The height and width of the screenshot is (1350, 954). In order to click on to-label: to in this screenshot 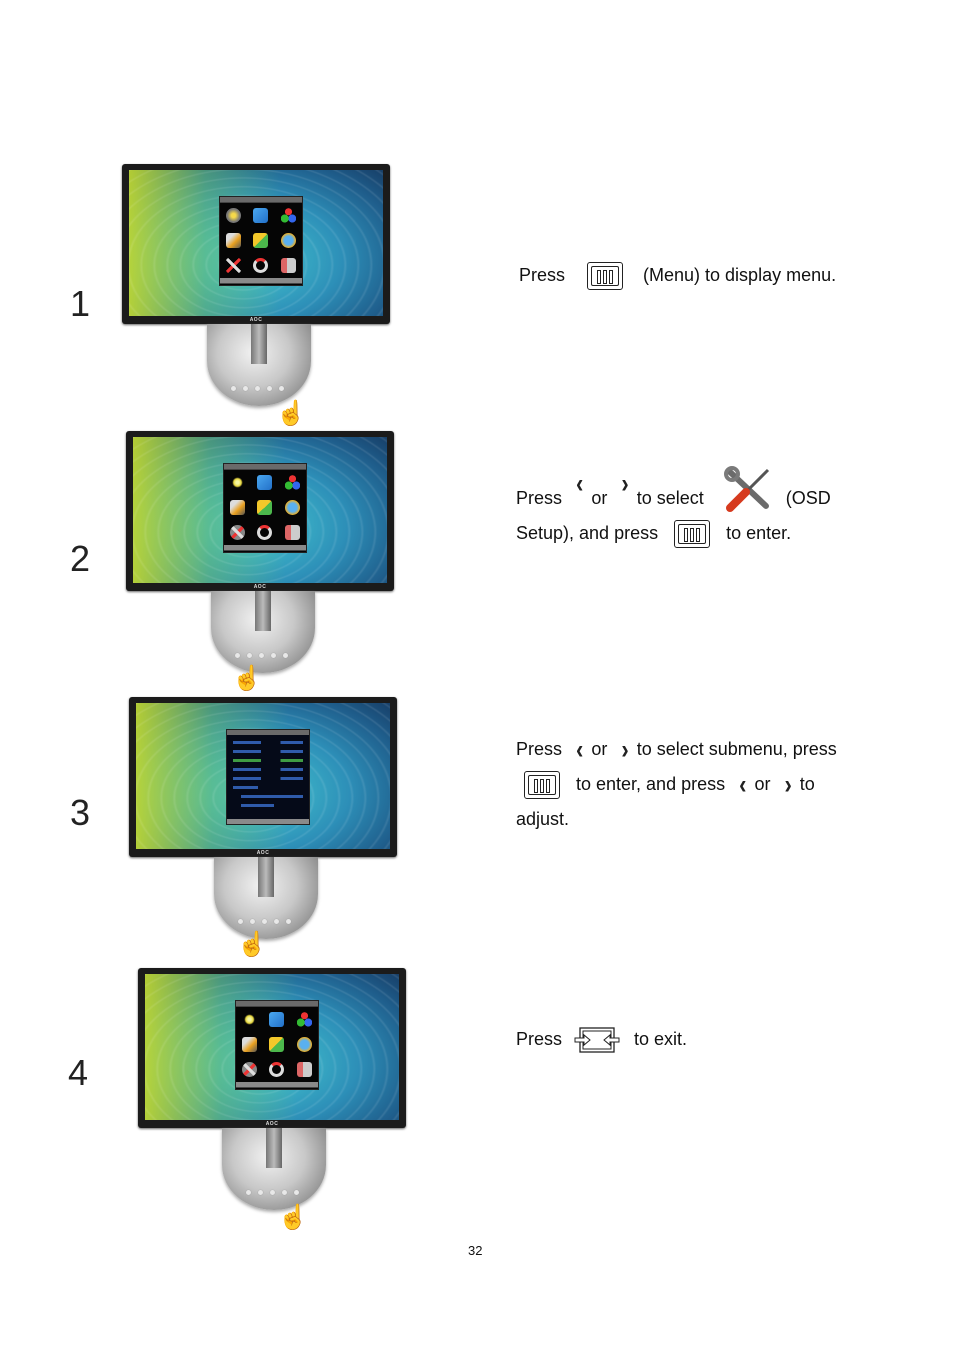, I will do `click(807, 784)`.